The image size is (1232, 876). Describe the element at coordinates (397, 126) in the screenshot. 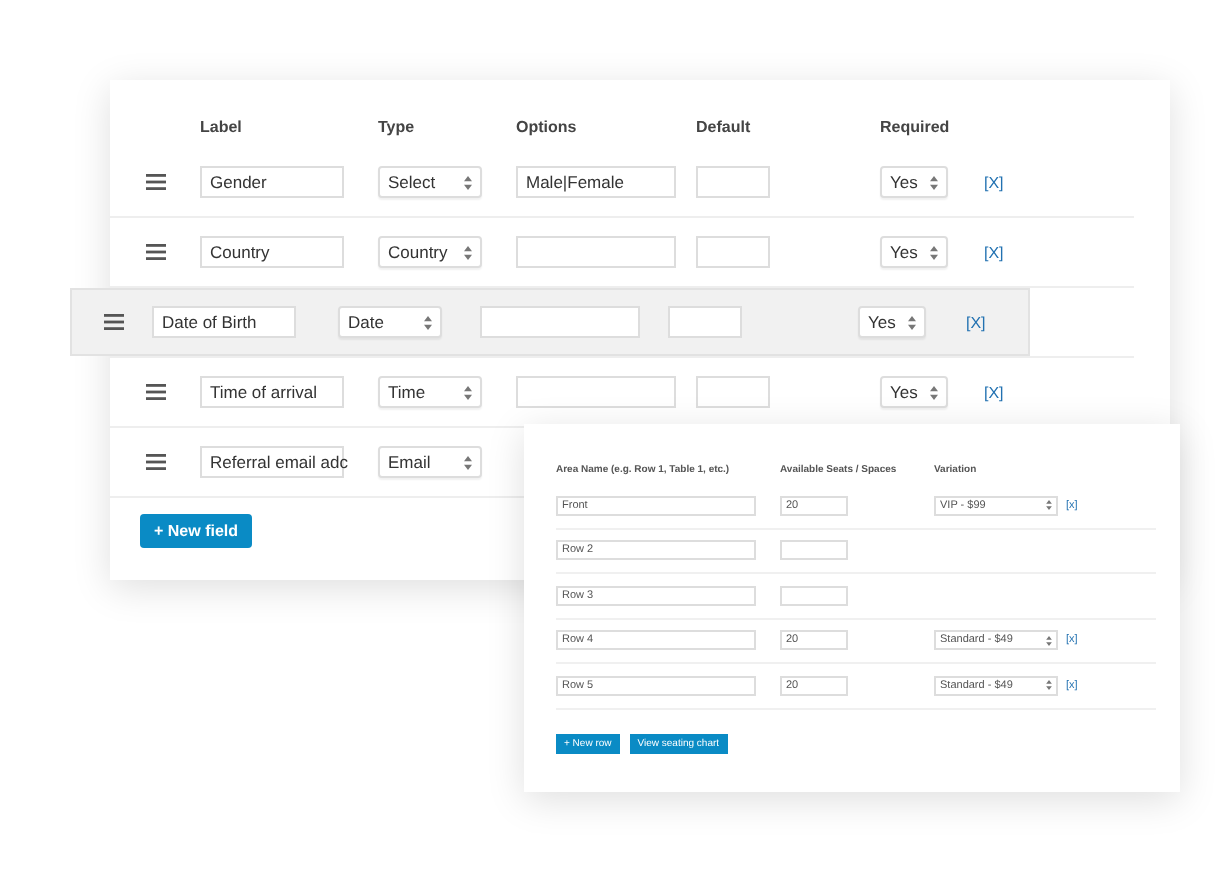

I see `column-header: Type` at that location.